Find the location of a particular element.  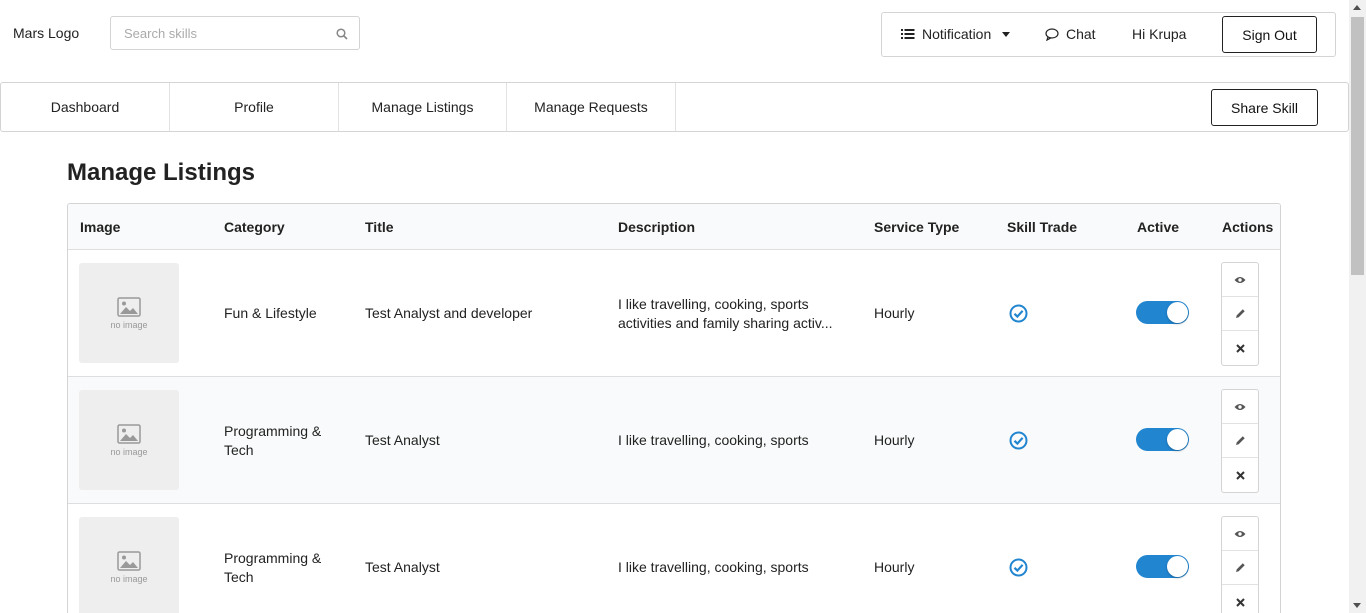

user-greeting: Hi Krupa is located at coordinates (1159, 34).